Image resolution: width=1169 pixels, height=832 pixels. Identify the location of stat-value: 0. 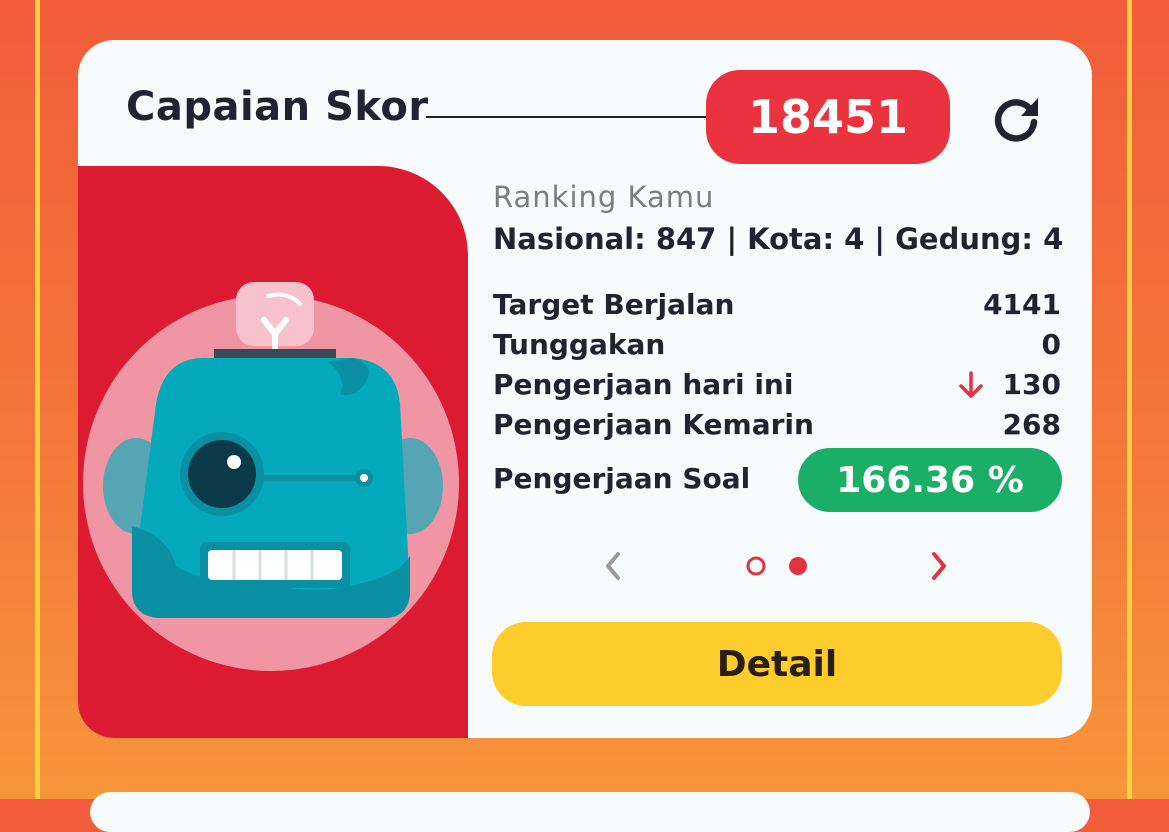
(1051, 344).